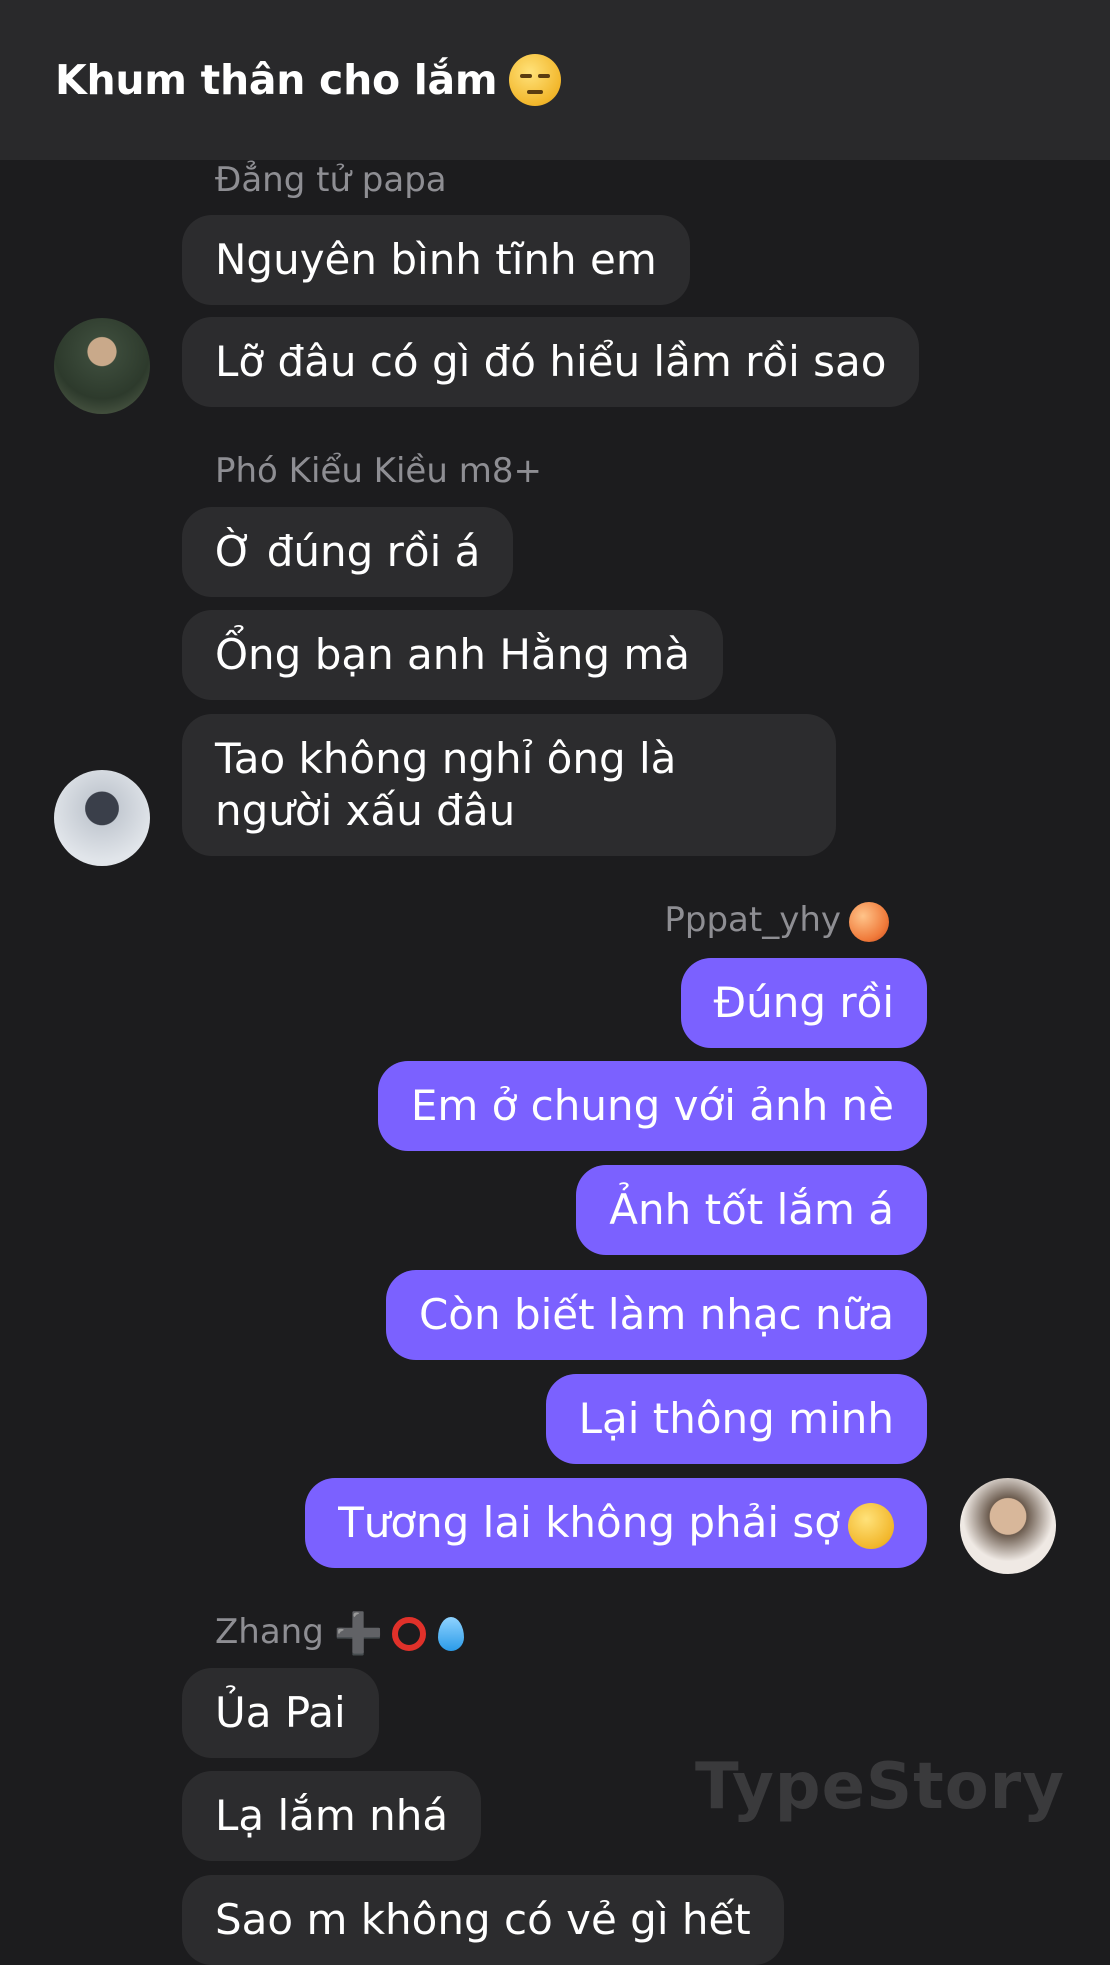 The image size is (1110, 1965). What do you see at coordinates (280, 1713) in the screenshot?
I see `message-bubble: Ủa Pai` at bounding box center [280, 1713].